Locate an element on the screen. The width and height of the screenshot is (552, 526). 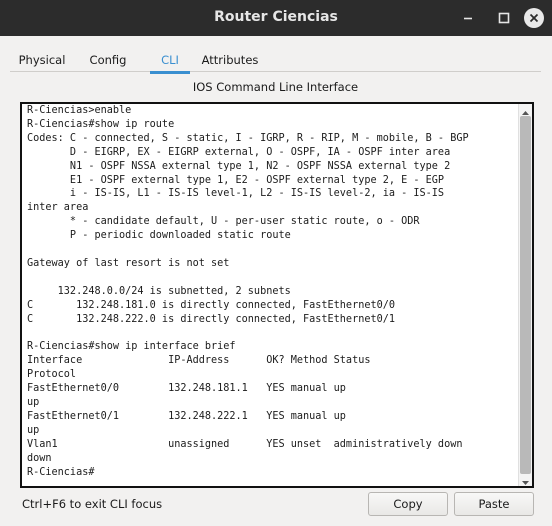
copy-button: Copy is located at coordinates (408, 504).